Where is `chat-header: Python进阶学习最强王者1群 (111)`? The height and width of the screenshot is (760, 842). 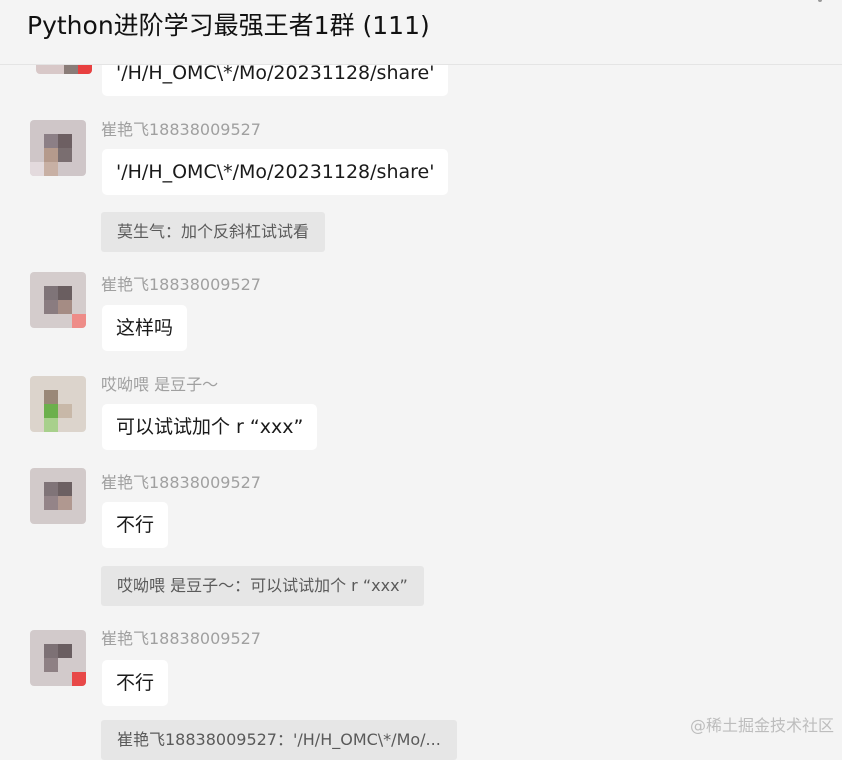
chat-header: Python进阶学习最强王者1群 (111) is located at coordinates (421, 32).